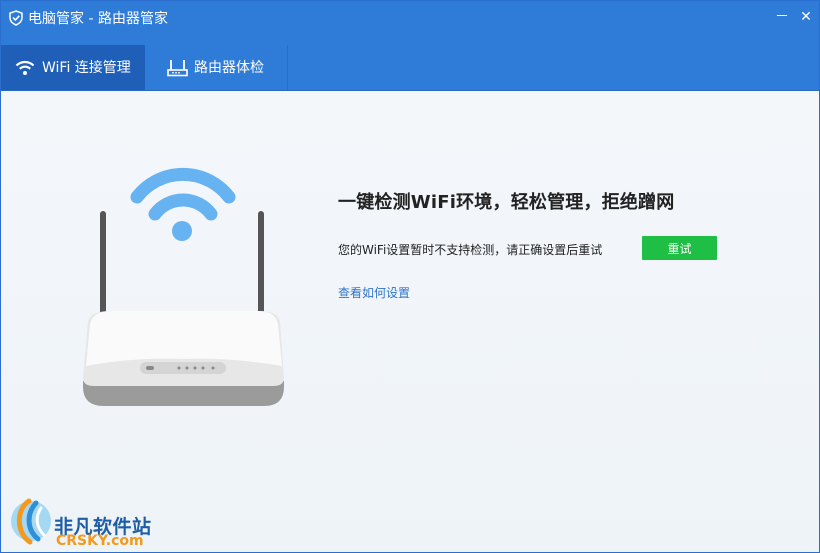  I want to click on router-icon, so click(177, 68).